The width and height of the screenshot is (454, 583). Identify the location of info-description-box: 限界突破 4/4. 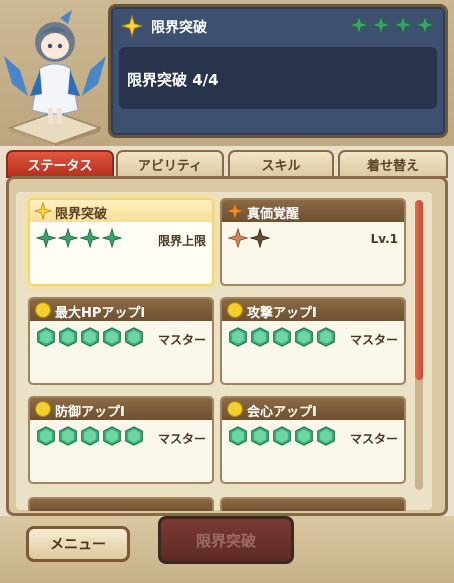
(278, 78).